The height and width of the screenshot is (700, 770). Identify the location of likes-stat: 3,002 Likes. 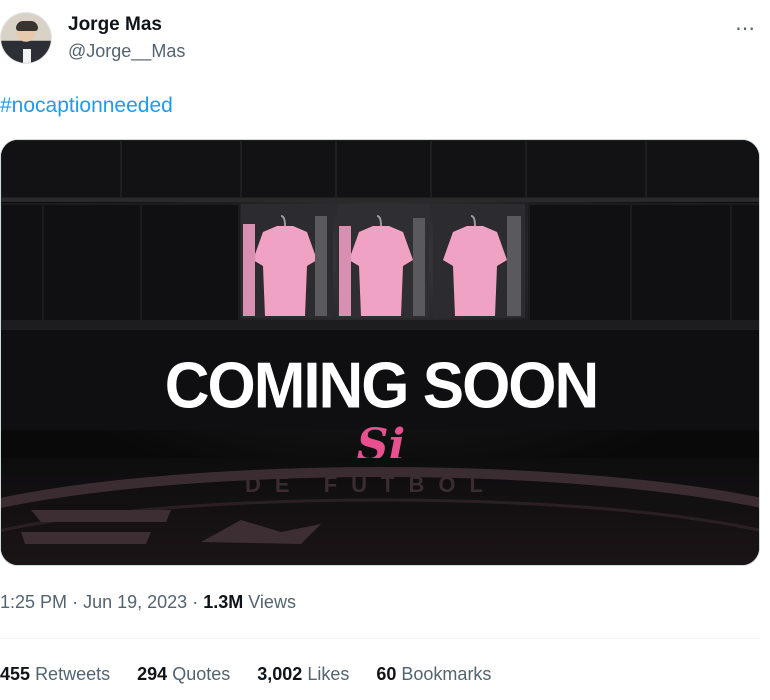
(303, 674).